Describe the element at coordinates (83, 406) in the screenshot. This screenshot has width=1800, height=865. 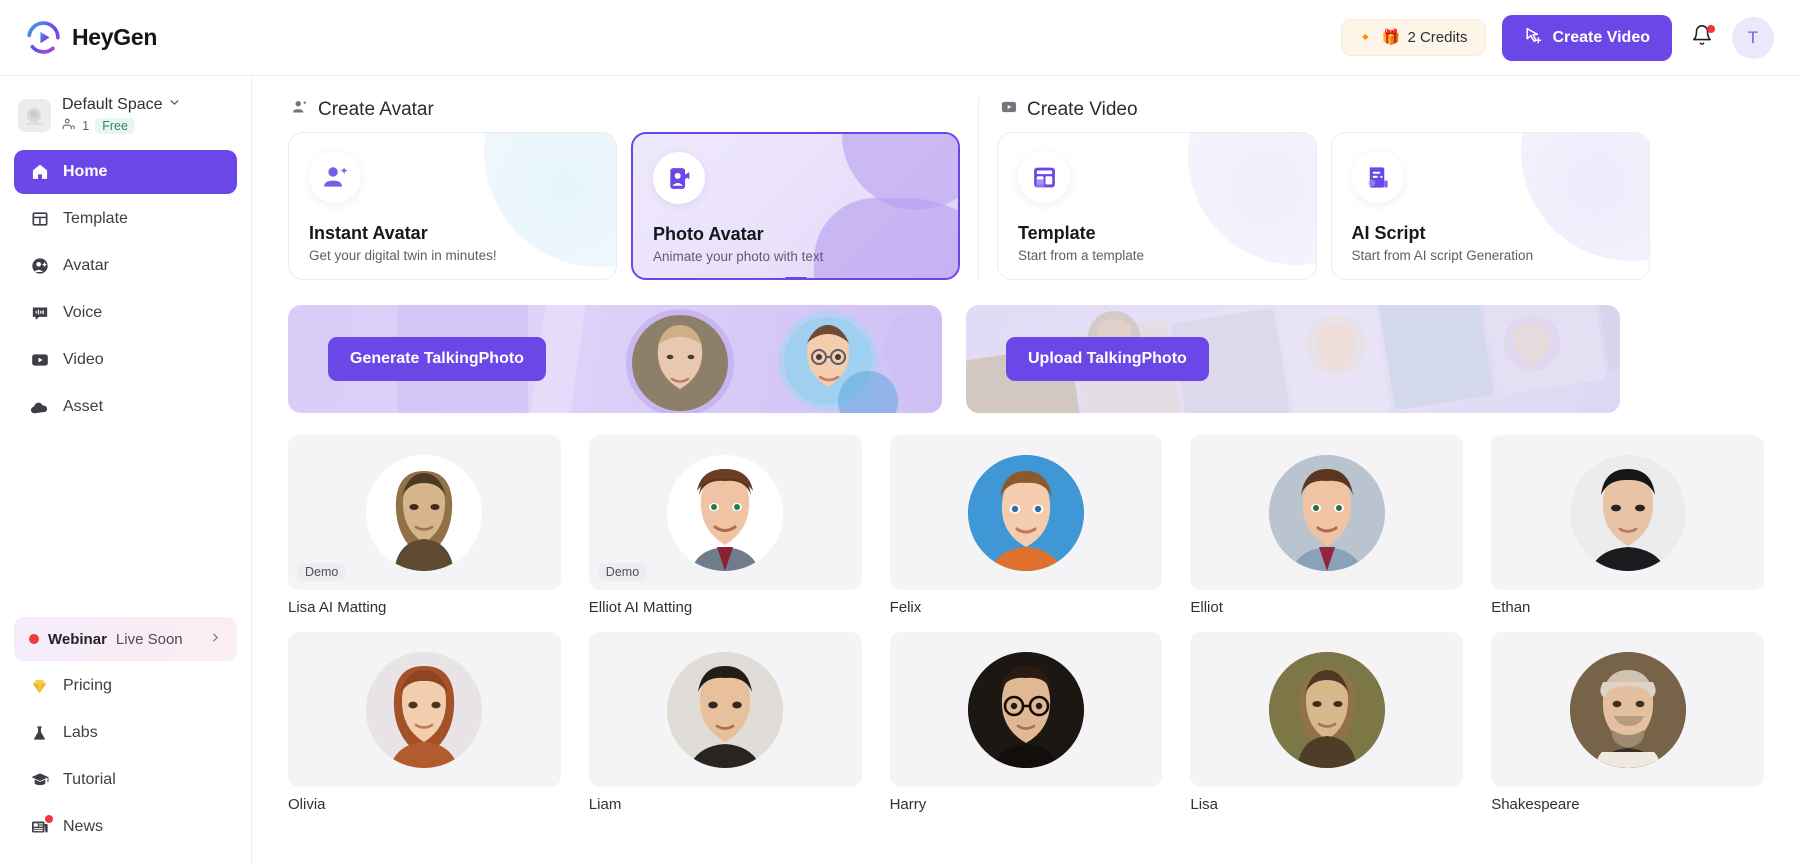
I see `sidebar-item-label: Asset` at that location.